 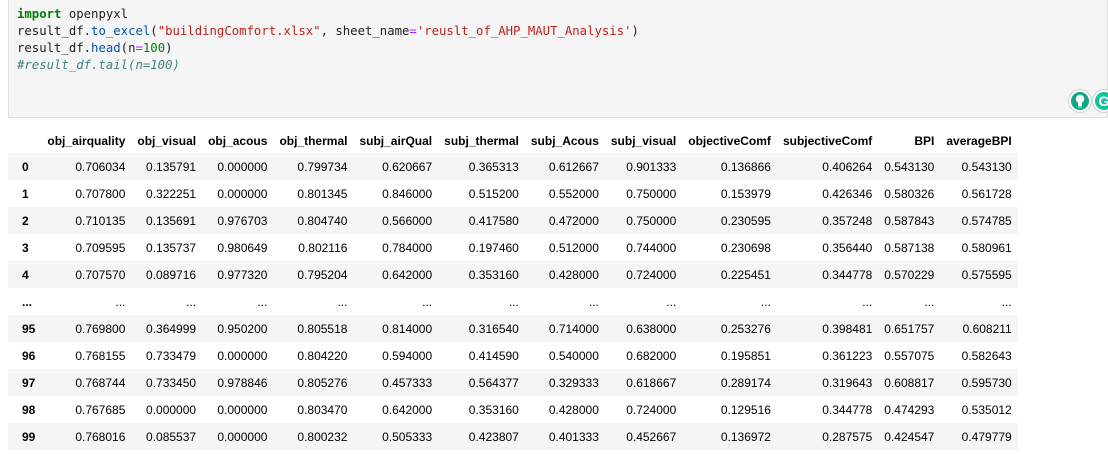 I want to click on table-cell: 0.230595, so click(x=745, y=220).